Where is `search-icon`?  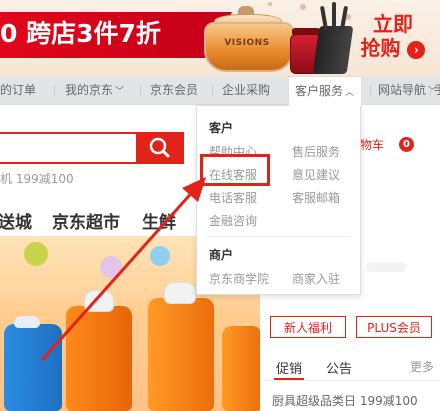 search-icon is located at coordinates (159, 147).